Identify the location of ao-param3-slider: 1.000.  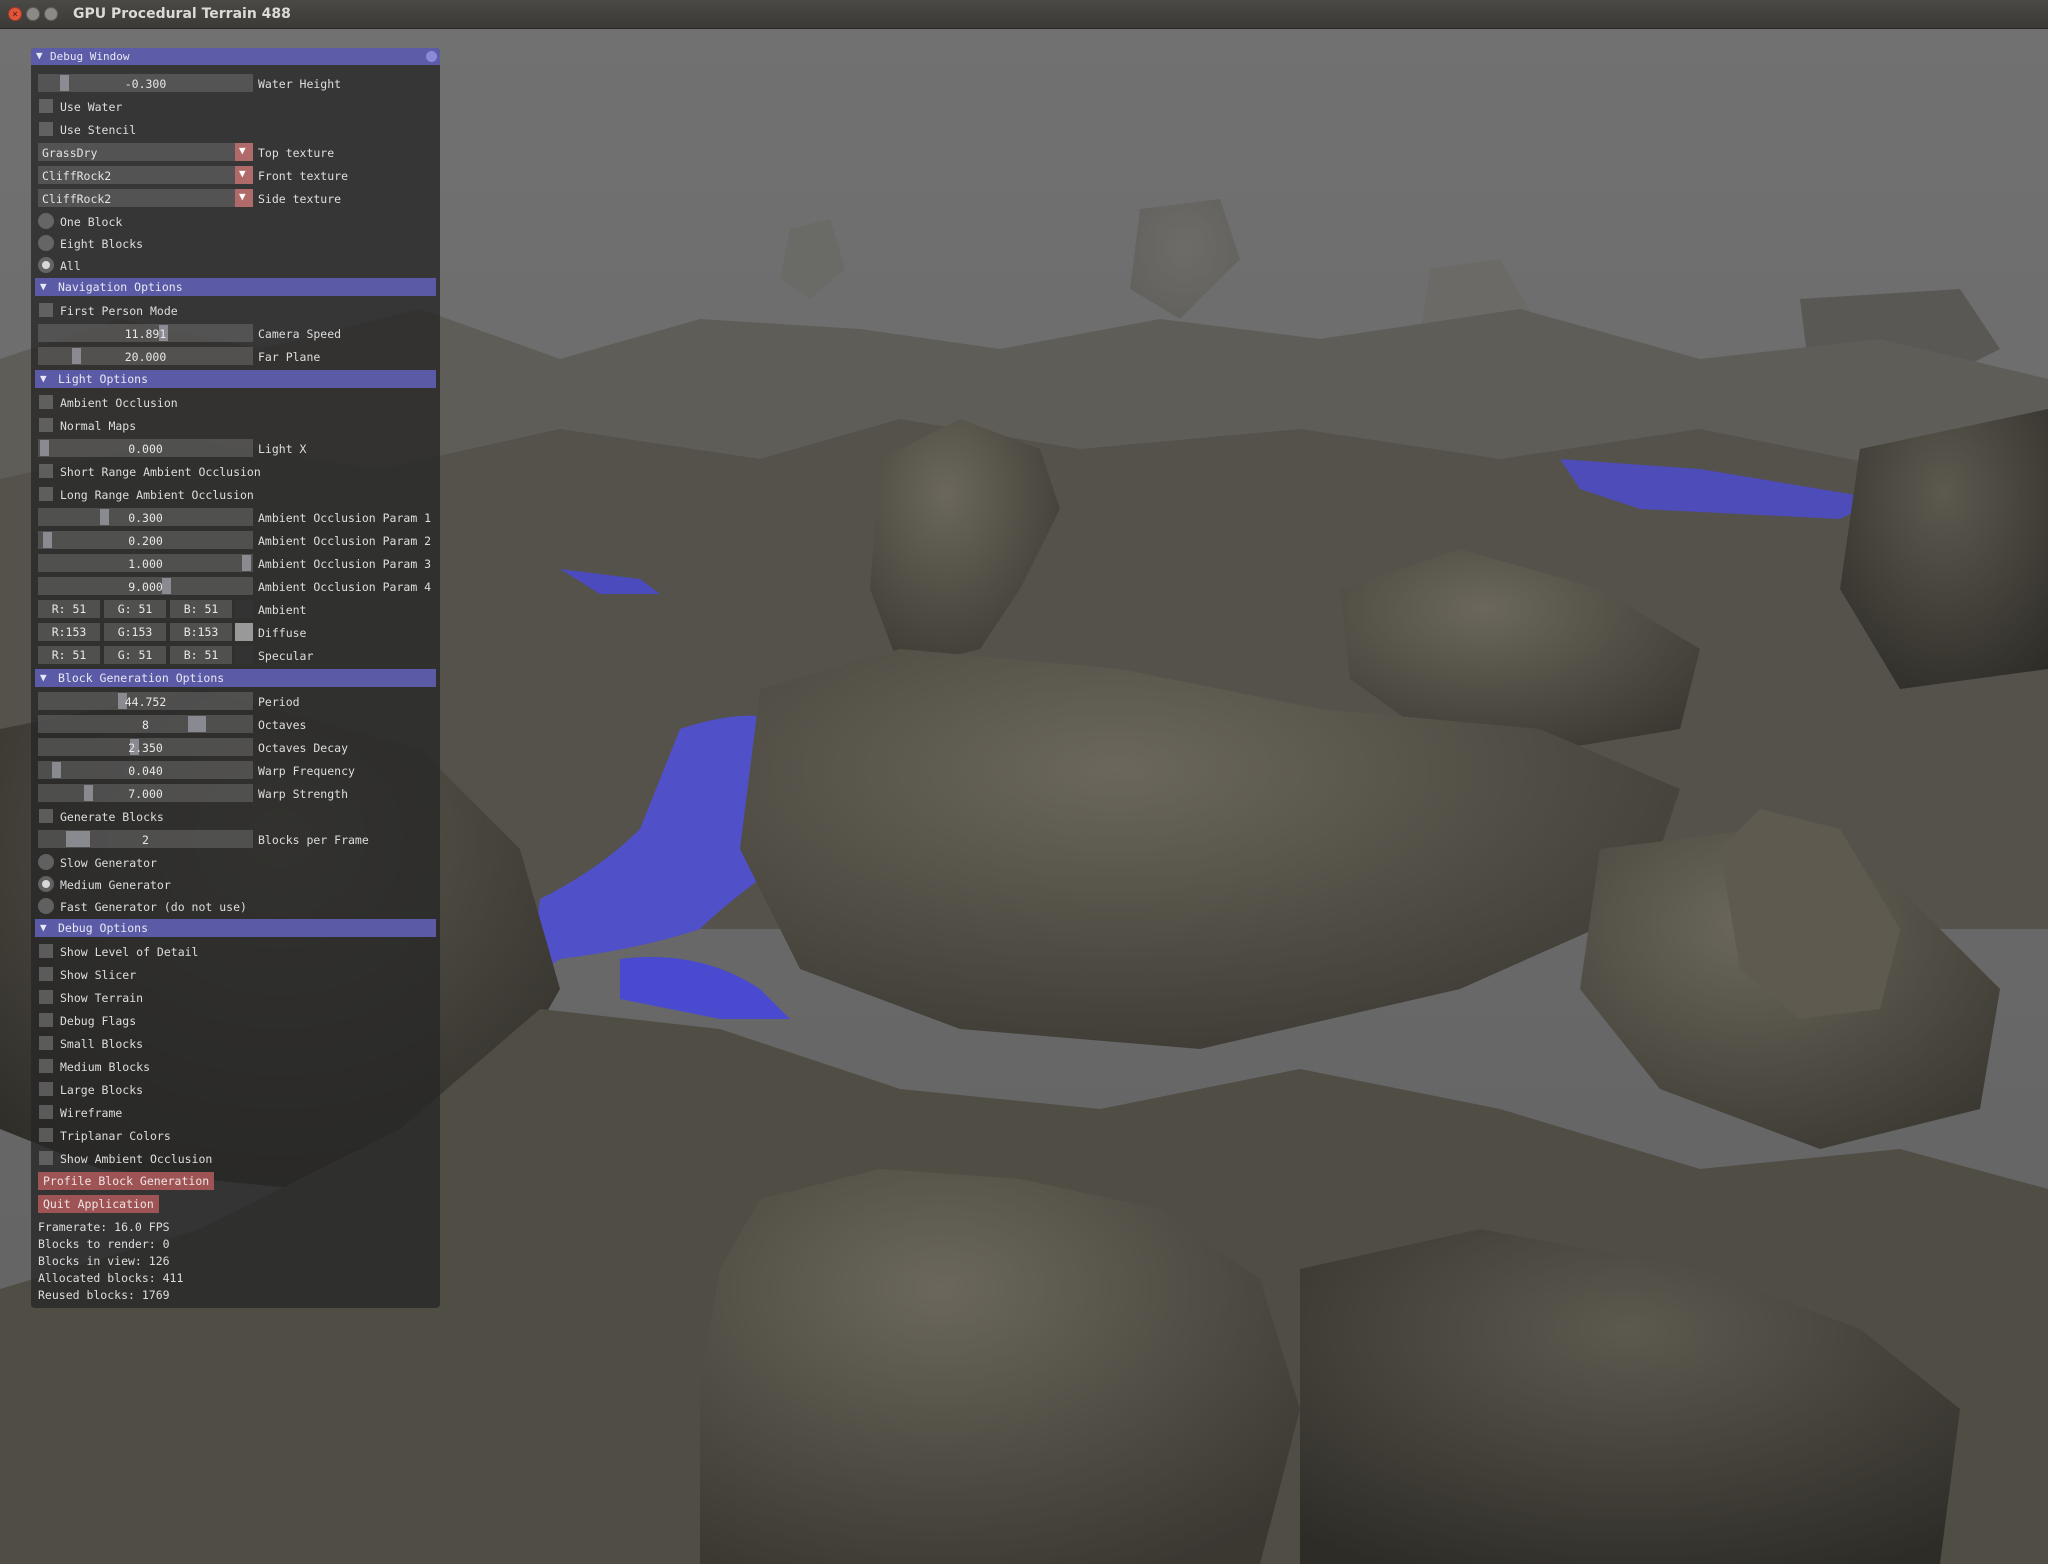
(145, 563).